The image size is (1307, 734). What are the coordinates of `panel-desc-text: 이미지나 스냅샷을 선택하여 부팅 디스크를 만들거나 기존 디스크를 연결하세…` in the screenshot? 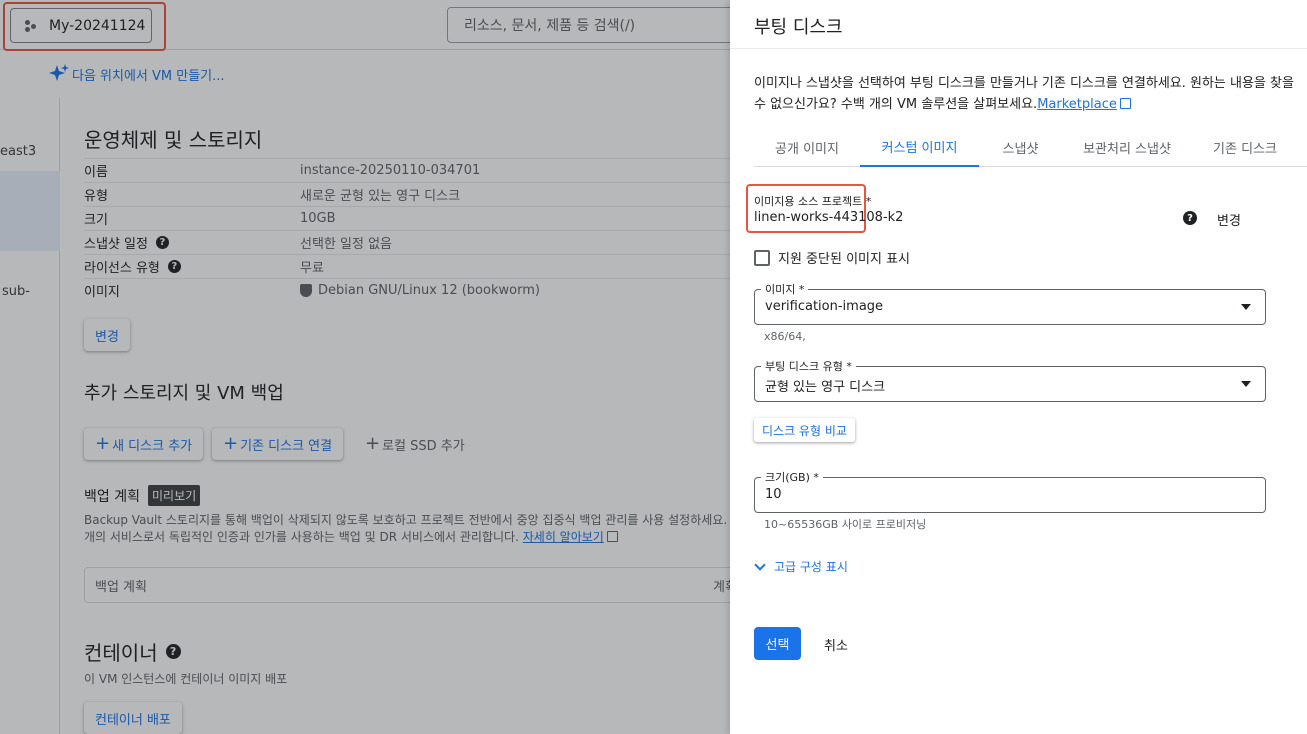 It's located at (1024, 94).